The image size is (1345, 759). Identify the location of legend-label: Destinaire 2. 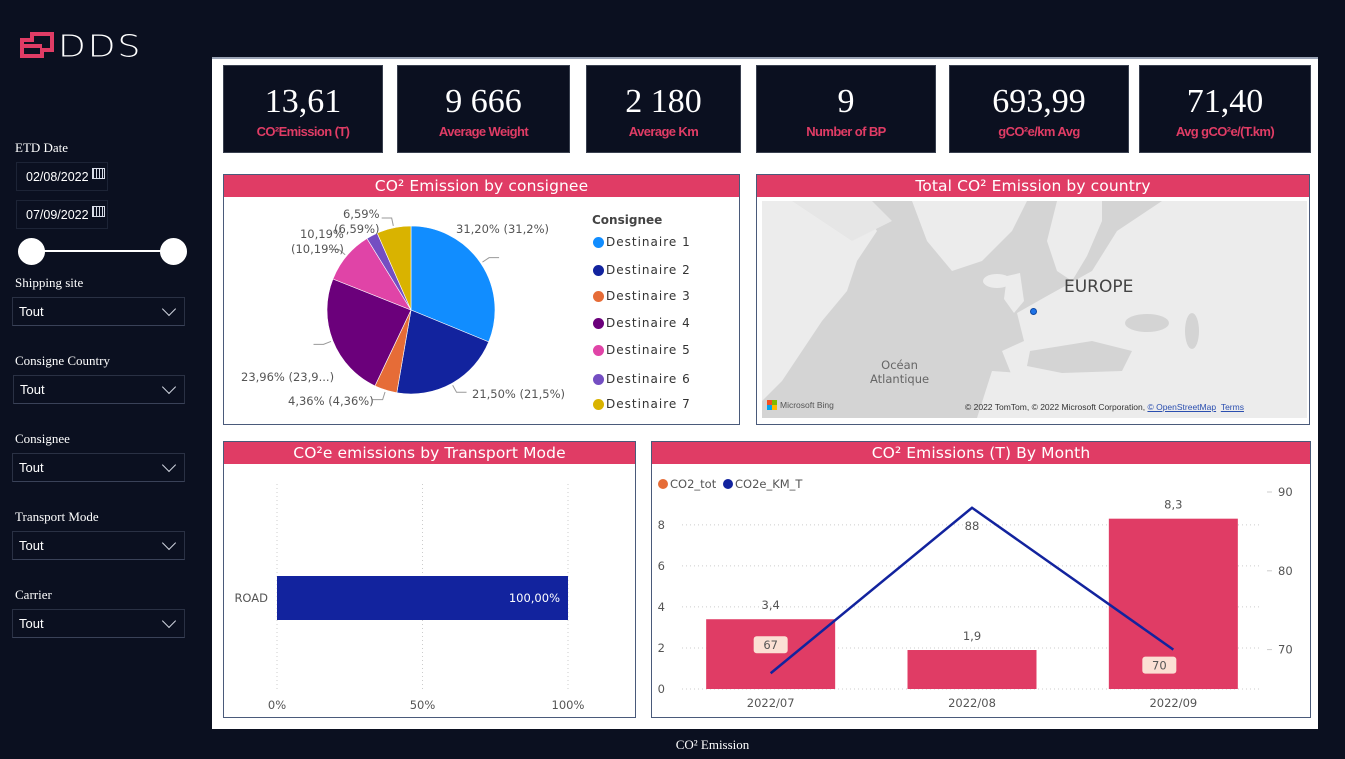
(648, 270).